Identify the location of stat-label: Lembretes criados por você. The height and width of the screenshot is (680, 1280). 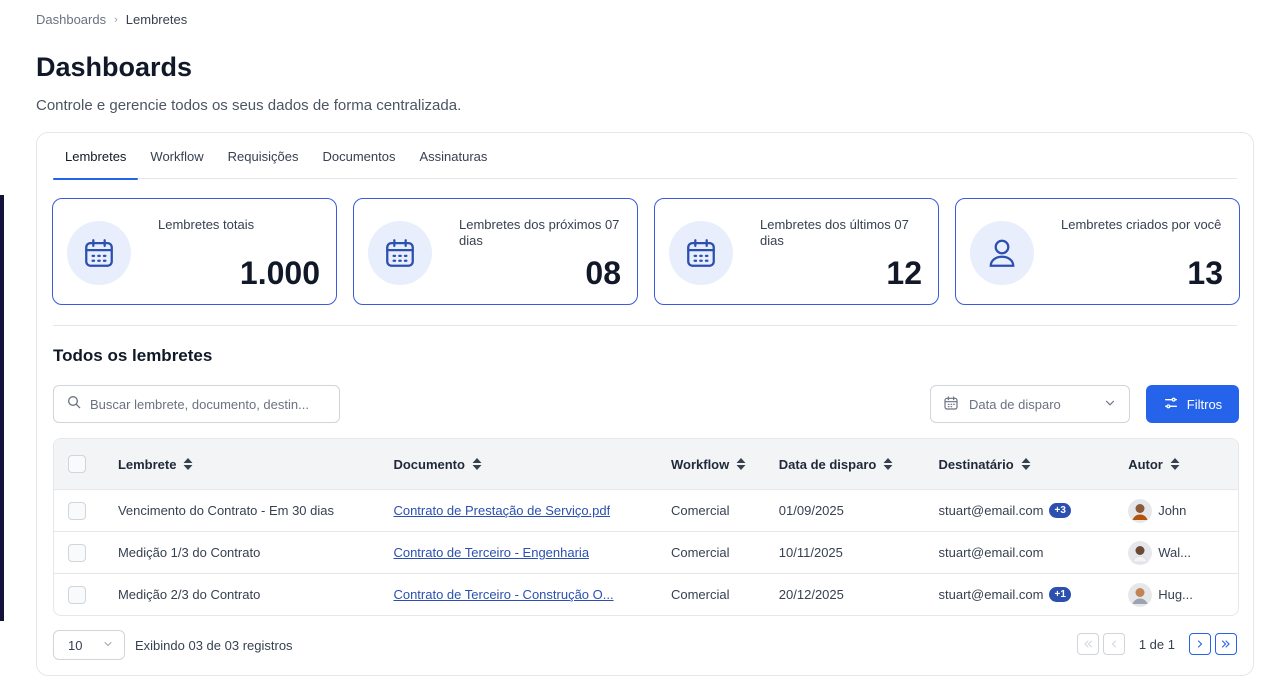
(1141, 224).